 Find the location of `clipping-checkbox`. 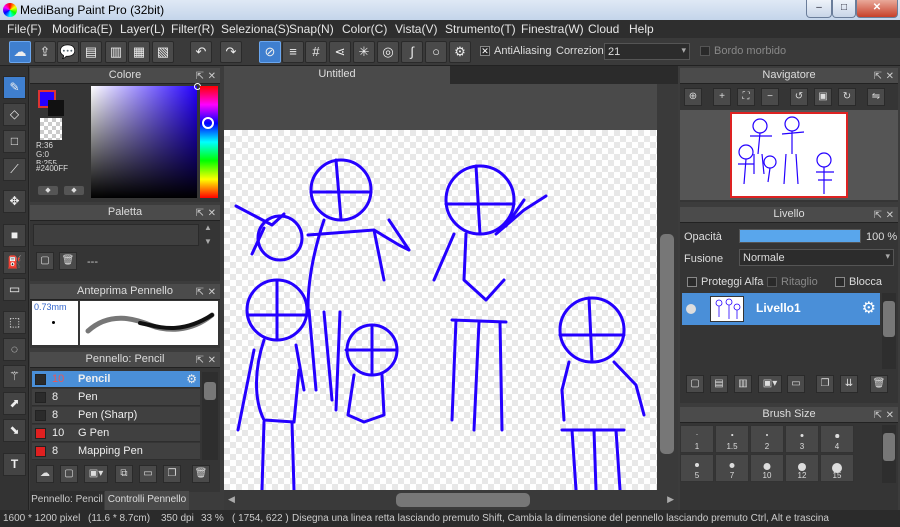

clipping-checkbox is located at coordinates (772, 282).